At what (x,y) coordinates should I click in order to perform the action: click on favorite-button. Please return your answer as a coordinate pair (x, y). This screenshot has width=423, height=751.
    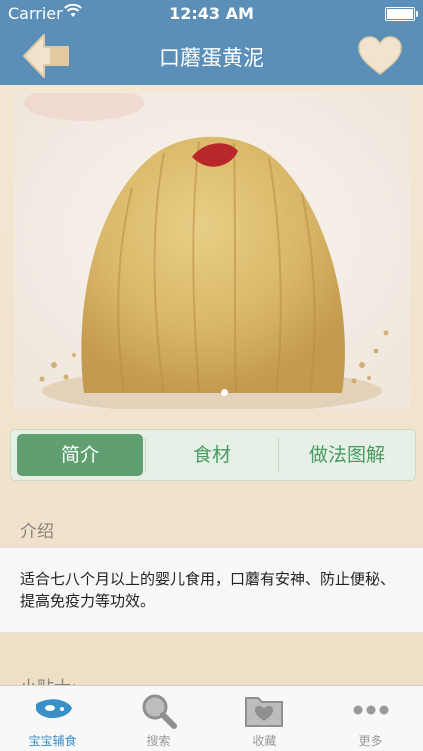
    Looking at the image, I should click on (380, 56).